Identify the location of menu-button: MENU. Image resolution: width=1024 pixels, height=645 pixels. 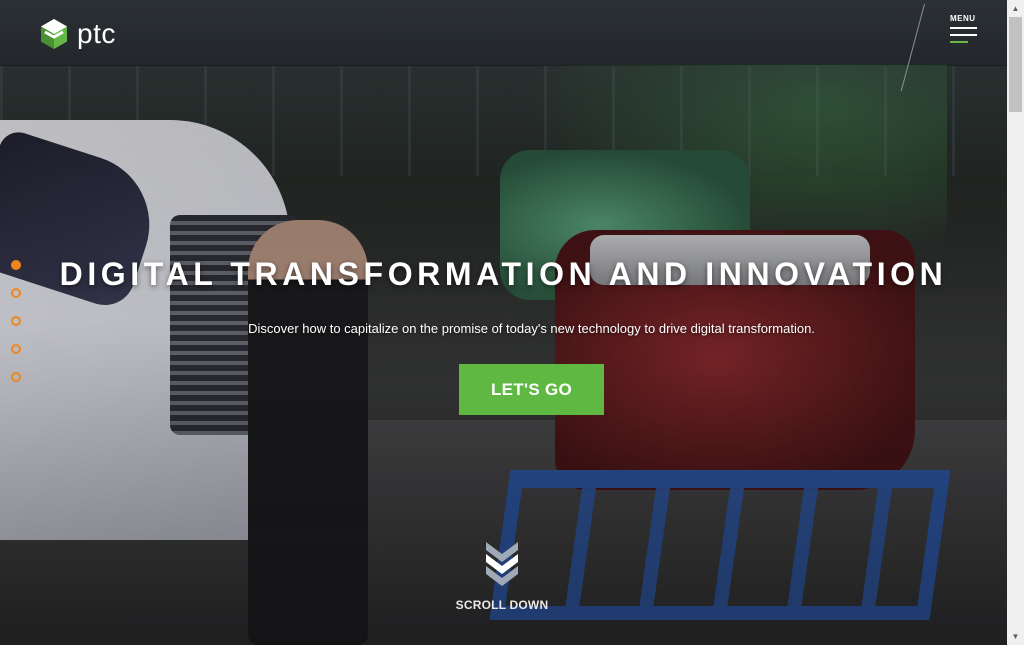
(965, 29).